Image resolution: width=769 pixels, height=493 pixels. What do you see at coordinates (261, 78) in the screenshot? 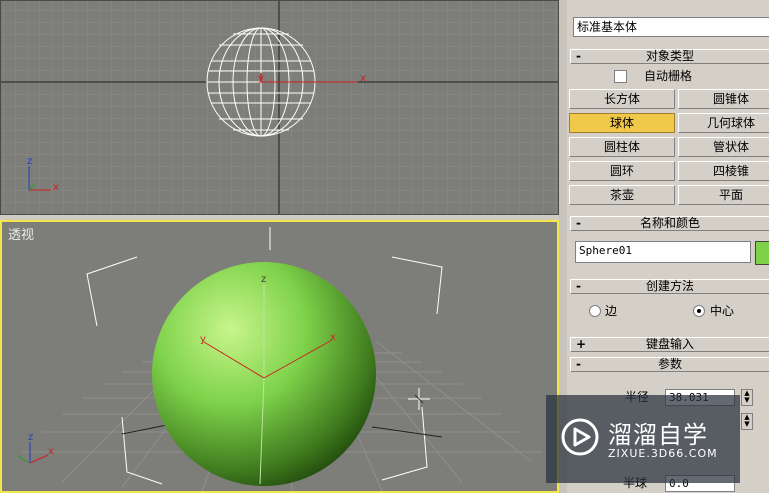
I see `top-axis-y-label: y` at bounding box center [261, 78].